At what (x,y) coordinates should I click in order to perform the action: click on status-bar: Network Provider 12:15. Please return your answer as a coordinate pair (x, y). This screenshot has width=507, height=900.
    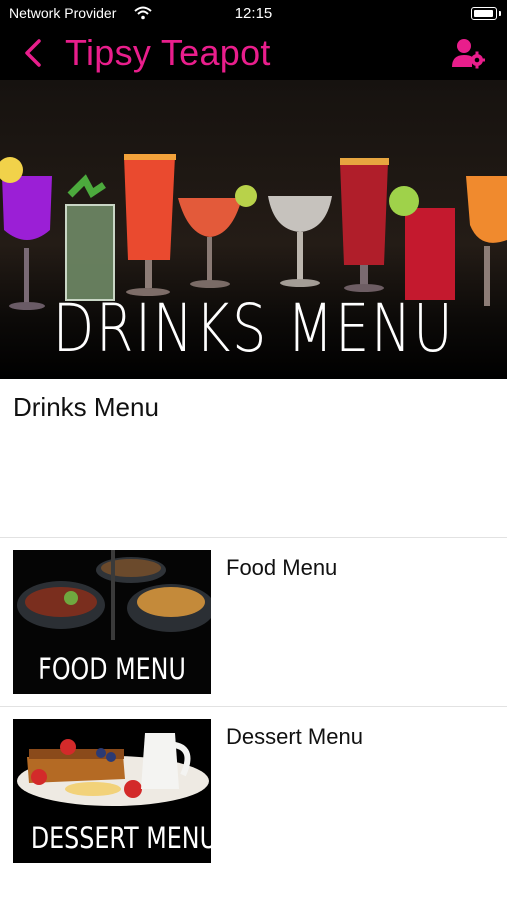
    Looking at the image, I should click on (253, 14).